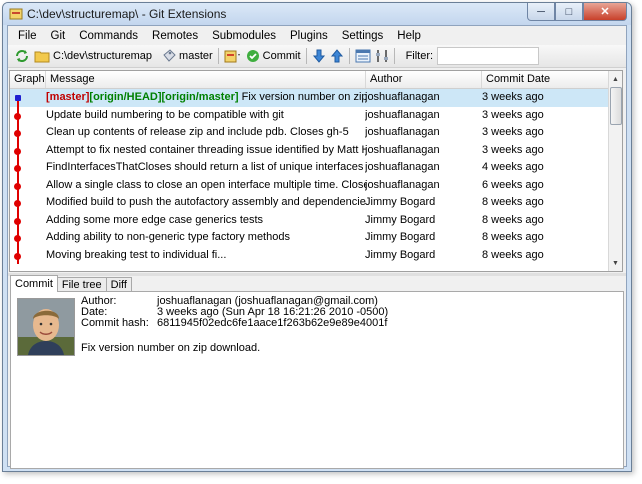 The width and height of the screenshot is (642, 484). I want to click on ref-label: [origin/HEAD], so click(125, 97).